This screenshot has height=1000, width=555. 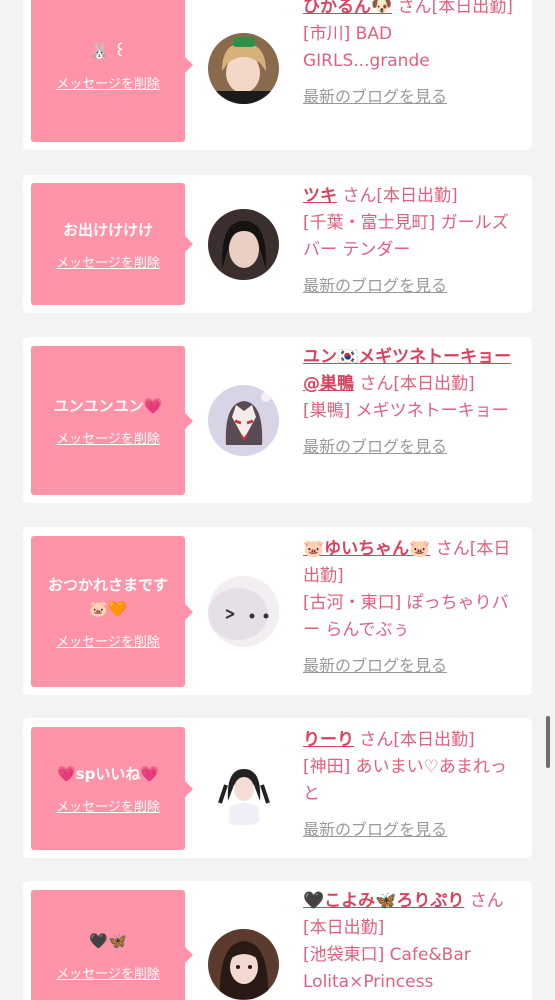 I want to click on message-bubble: おつかれさまです🐷🧡 メッセージを削除, so click(x=112, y=611).